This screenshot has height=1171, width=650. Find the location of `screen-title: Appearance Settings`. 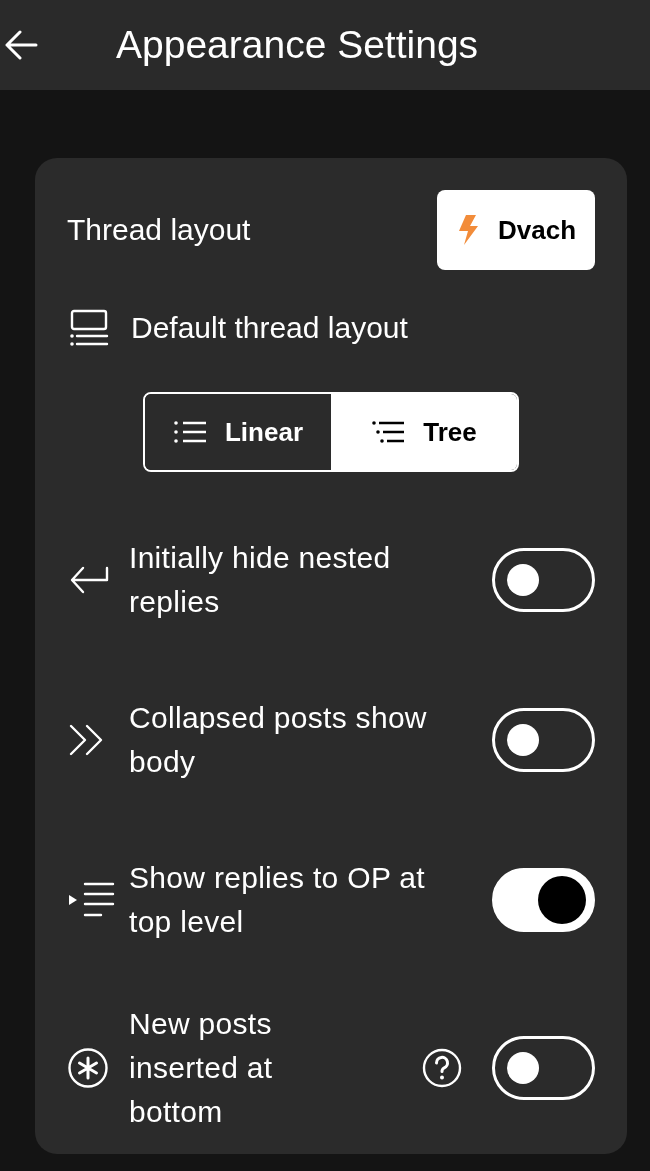

screen-title: Appearance Settings is located at coordinates (297, 45).